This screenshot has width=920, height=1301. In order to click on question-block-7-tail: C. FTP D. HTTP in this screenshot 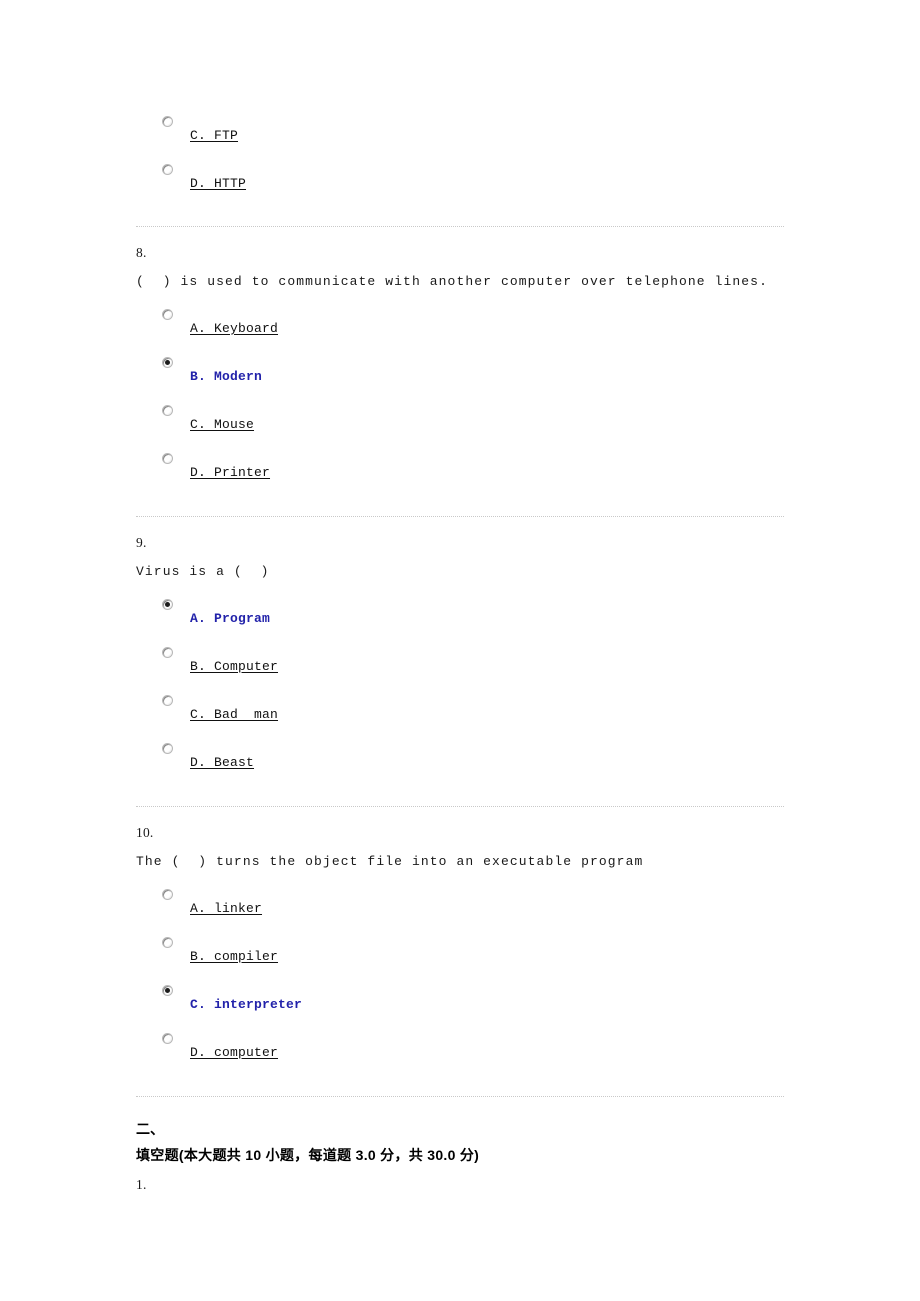, I will do `click(460, 103)`.